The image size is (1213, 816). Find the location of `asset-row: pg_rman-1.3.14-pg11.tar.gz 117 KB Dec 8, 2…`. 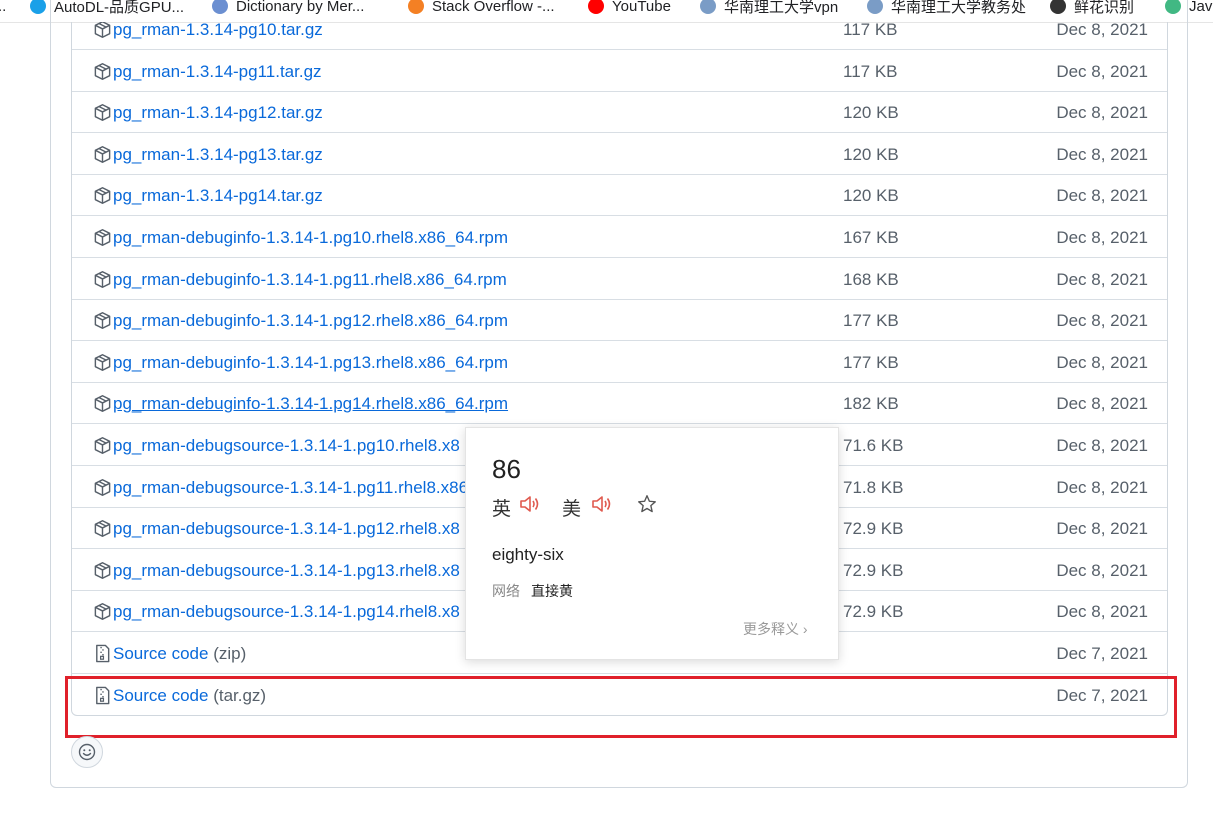

asset-row: pg_rman-1.3.14-pg11.tar.gz 117 KB Dec 8, 2… is located at coordinates (619, 71).